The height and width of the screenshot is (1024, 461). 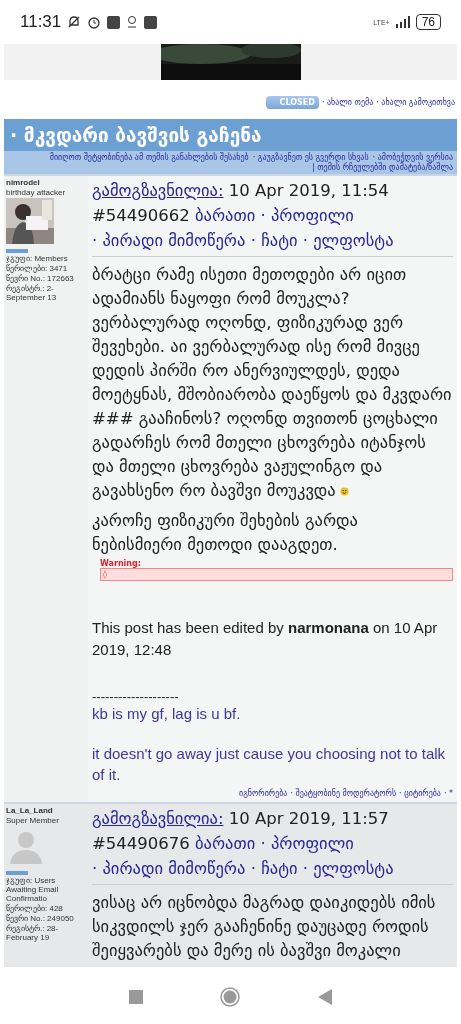 What do you see at coordinates (121, 563) in the screenshot?
I see `warning-label: Warning:` at bounding box center [121, 563].